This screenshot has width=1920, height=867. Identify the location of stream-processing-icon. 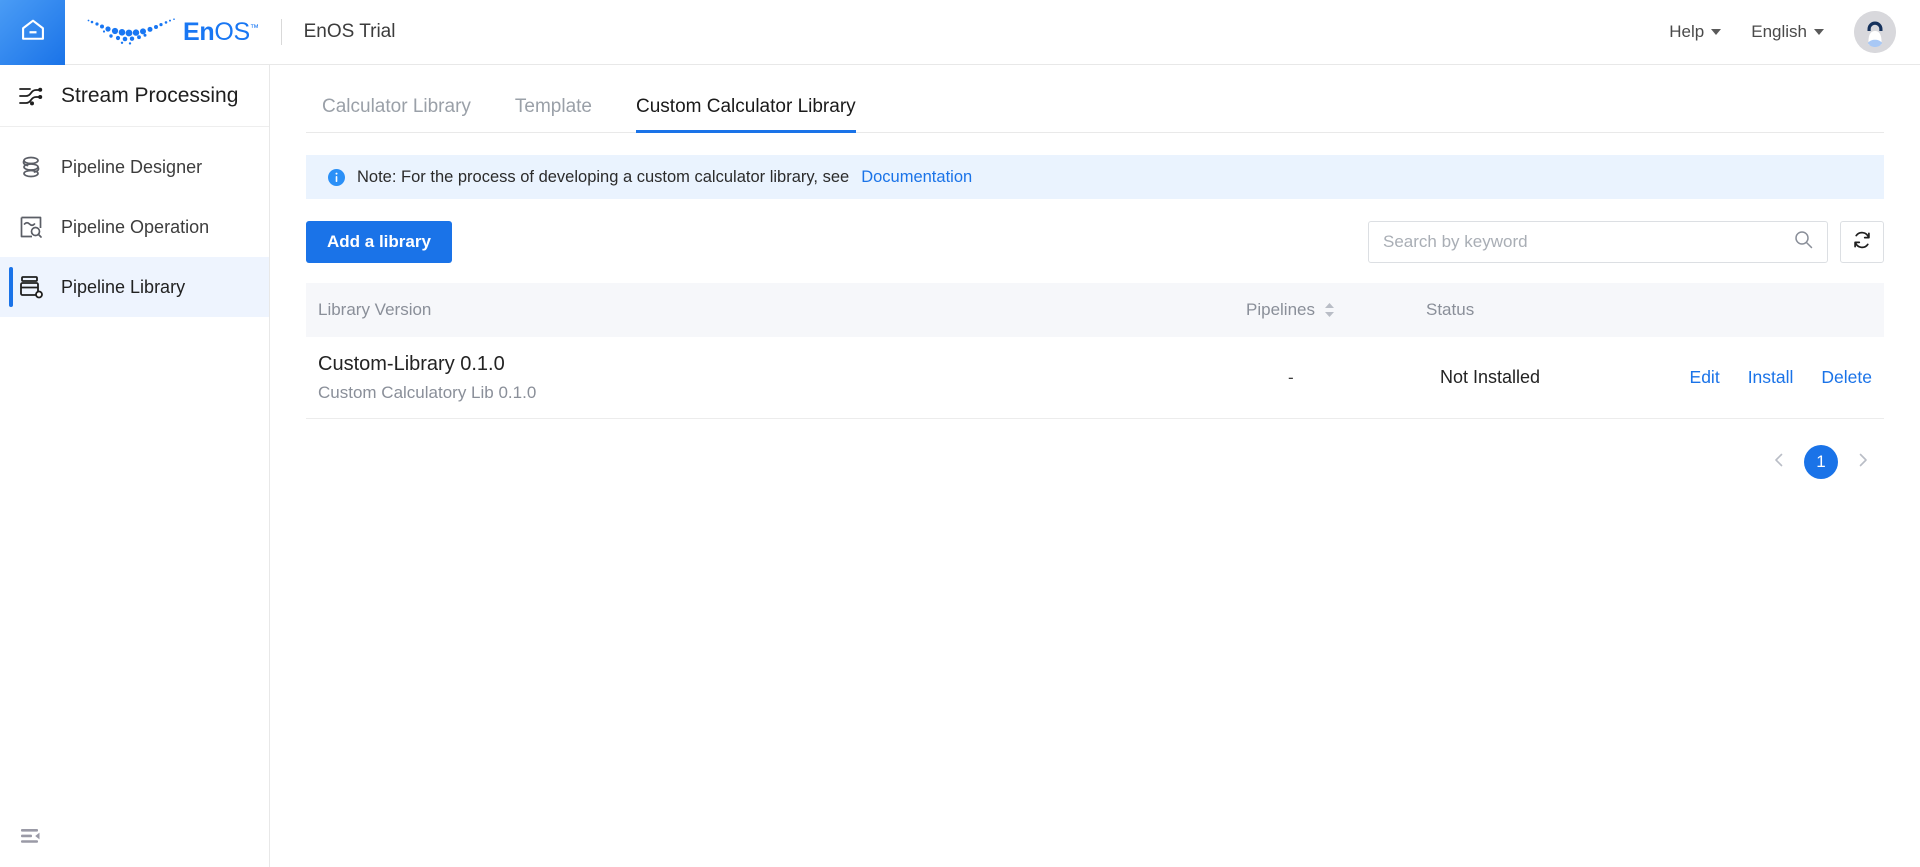
(31, 96).